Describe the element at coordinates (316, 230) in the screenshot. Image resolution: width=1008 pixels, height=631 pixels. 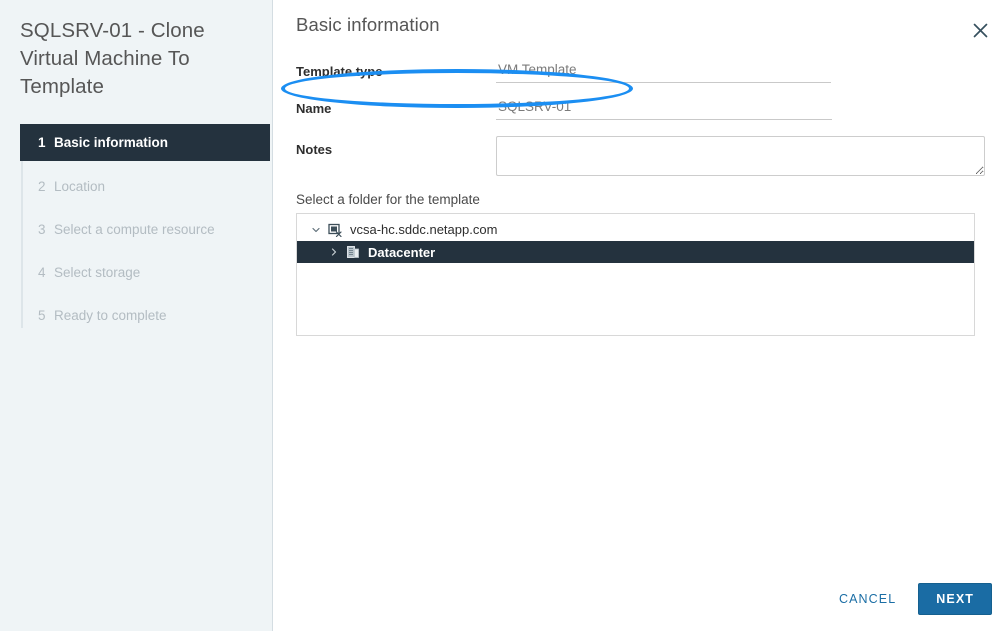
I see `chevron-down-icon` at that location.